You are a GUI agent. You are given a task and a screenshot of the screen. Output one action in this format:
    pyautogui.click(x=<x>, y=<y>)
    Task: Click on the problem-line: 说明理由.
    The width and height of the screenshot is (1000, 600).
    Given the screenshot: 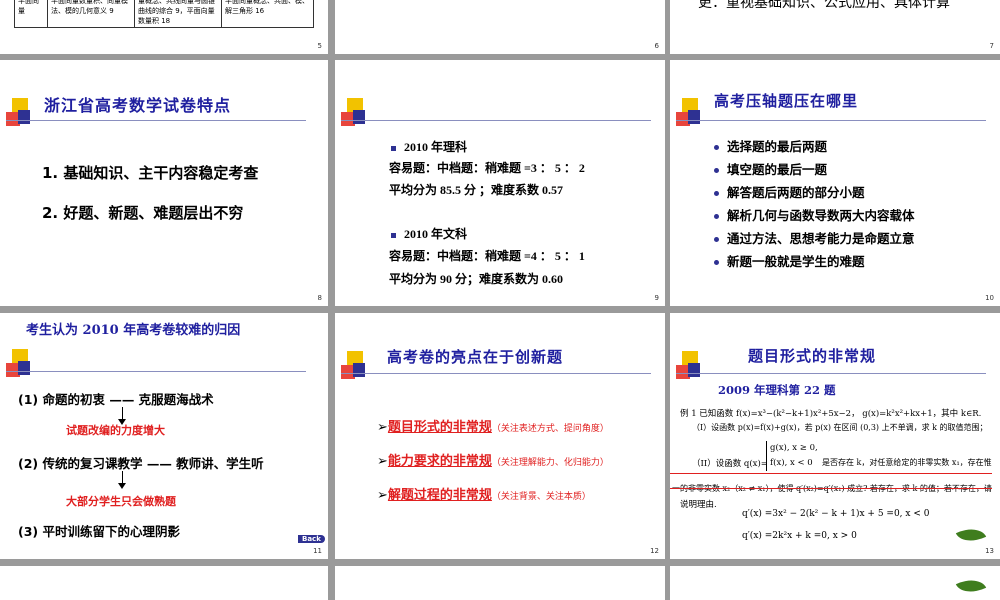 What is the action you would take?
    pyautogui.click(x=698, y=505)
    